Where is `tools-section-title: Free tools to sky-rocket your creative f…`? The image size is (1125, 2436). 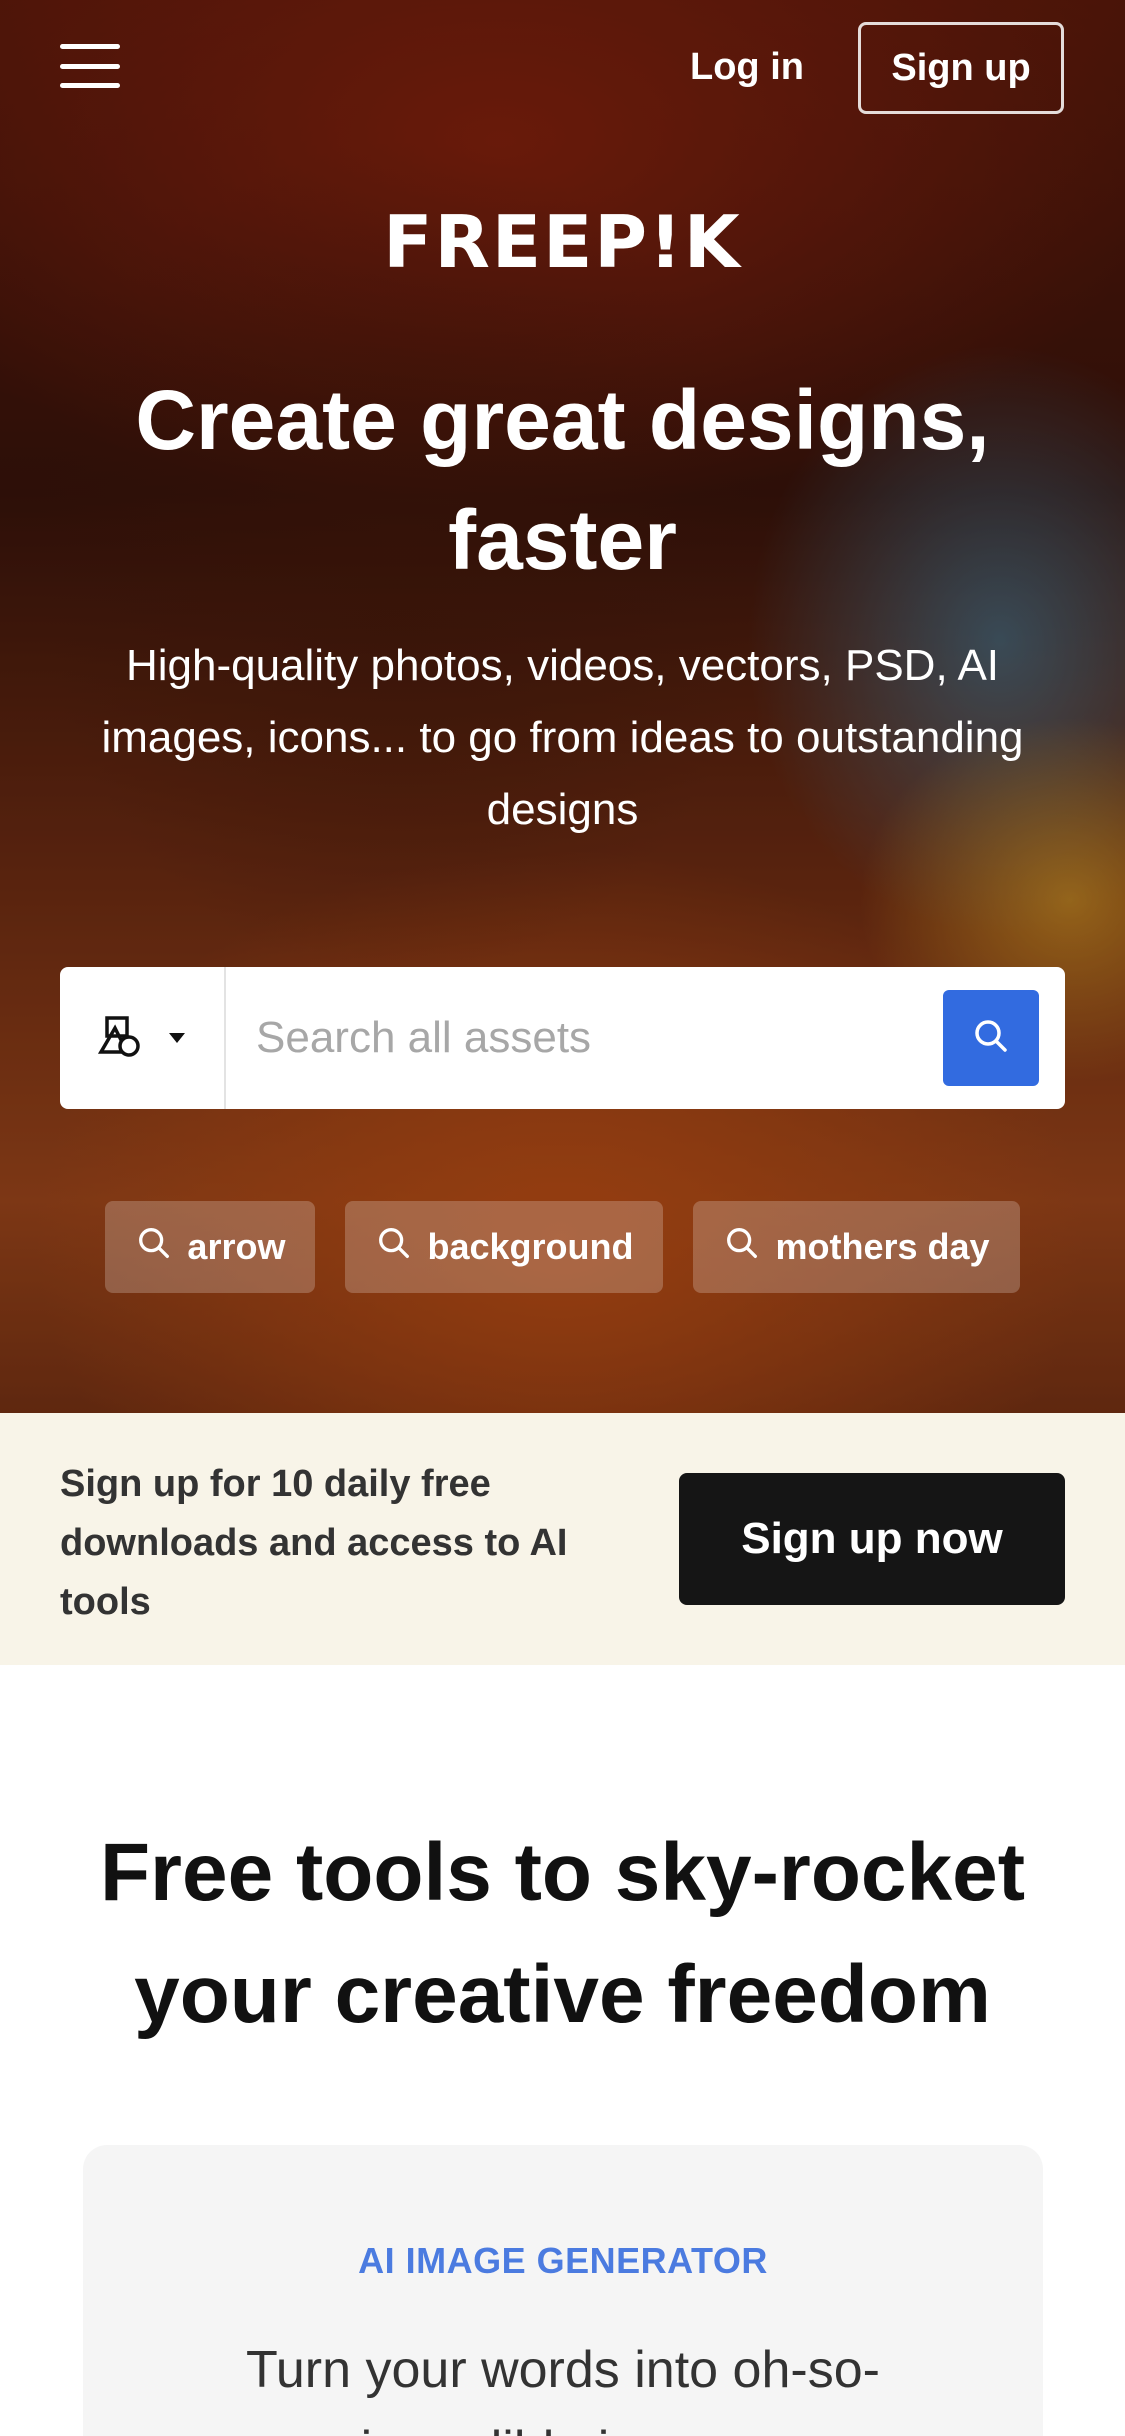 tools-section-title: Free tools to sky-rocket your creative f… is located at coordinates (562, 1933).